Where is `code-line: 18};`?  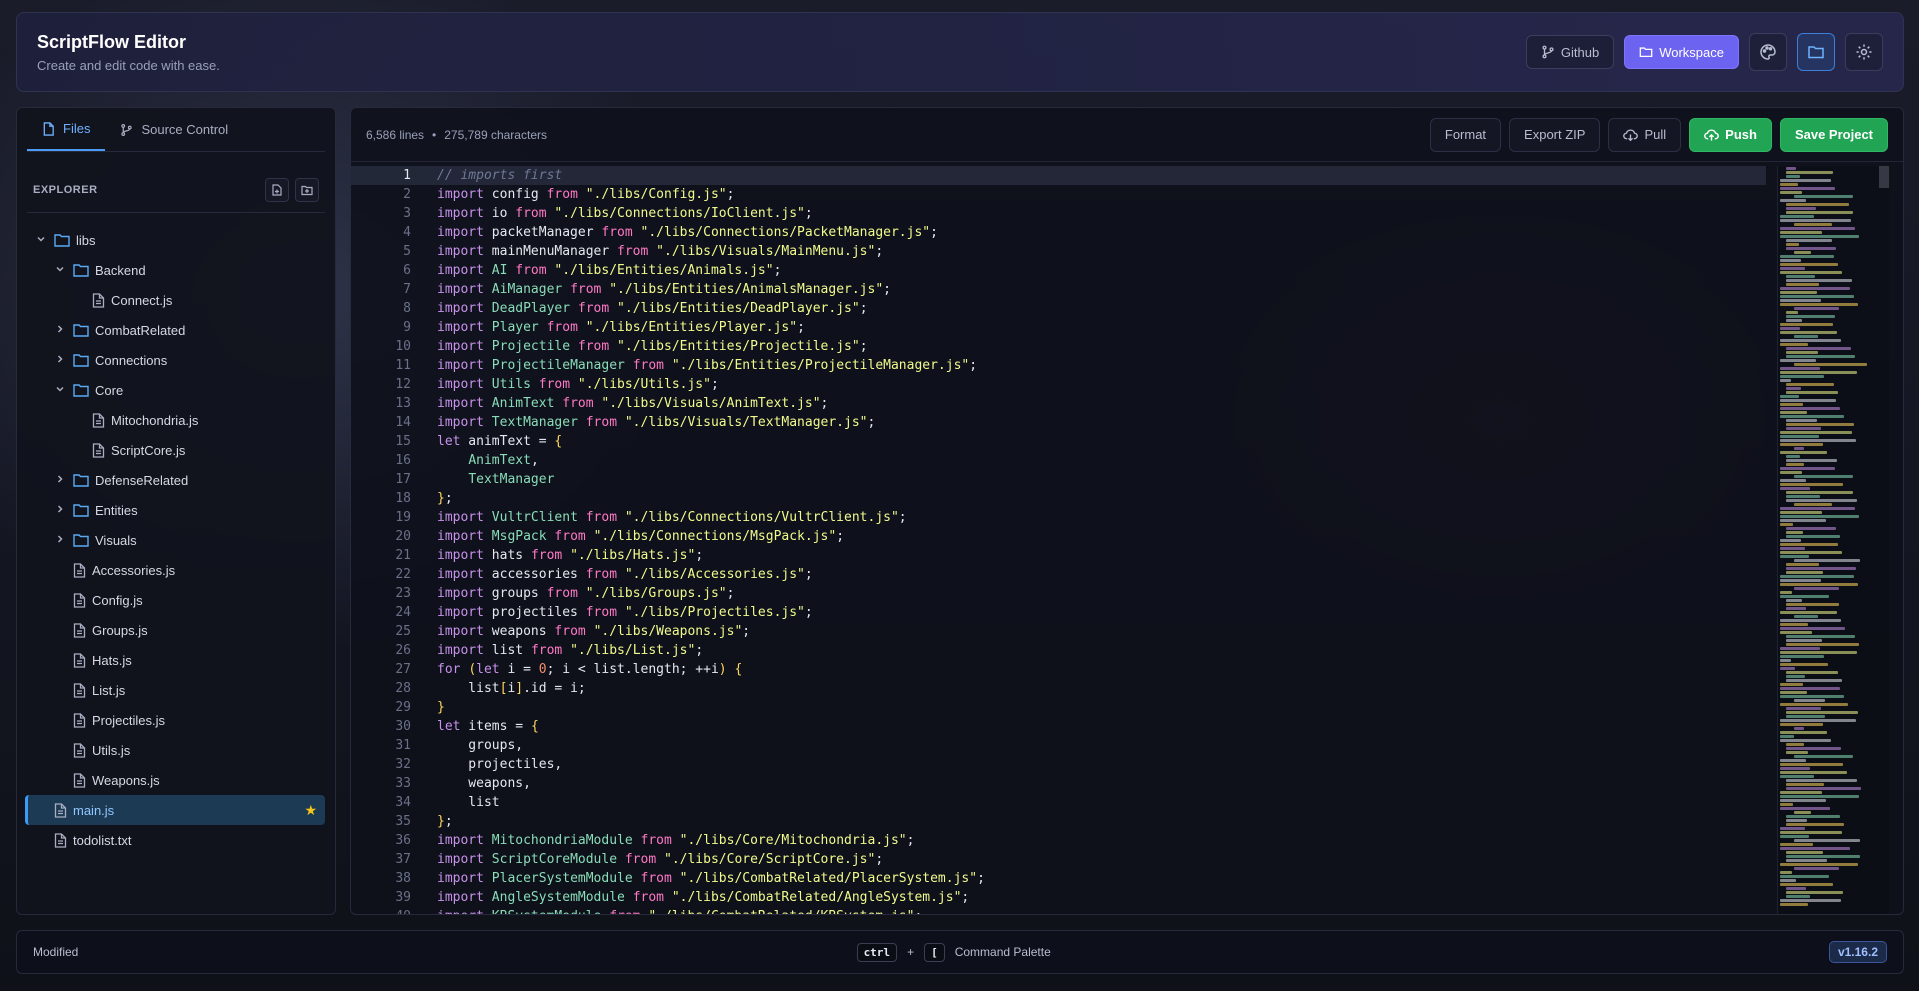
code-line: 18}; is located at coordinates (1058, 498).